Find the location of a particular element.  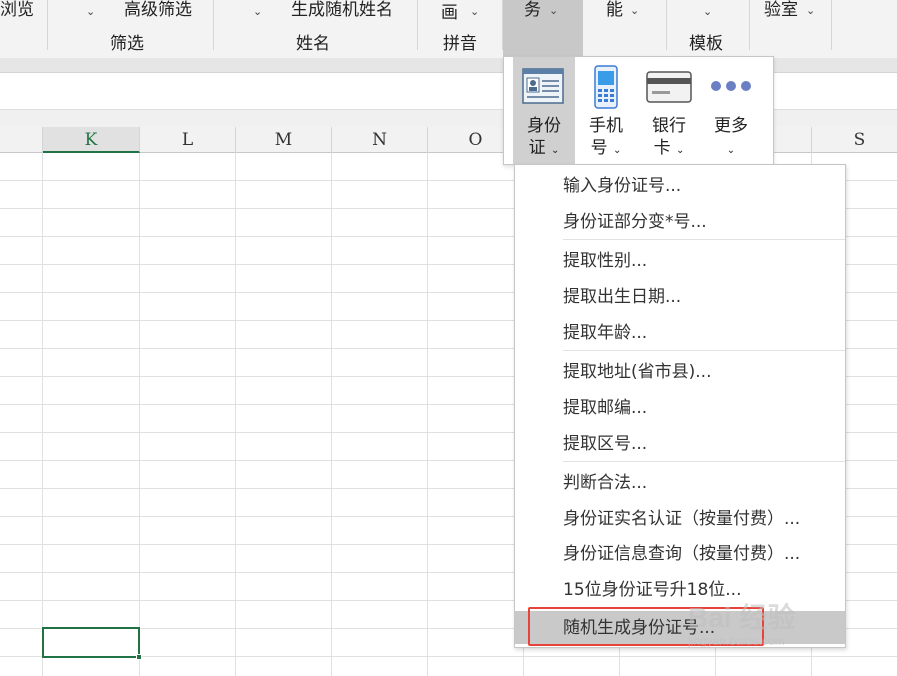

fill-handle is located at coordinates (139, 657).